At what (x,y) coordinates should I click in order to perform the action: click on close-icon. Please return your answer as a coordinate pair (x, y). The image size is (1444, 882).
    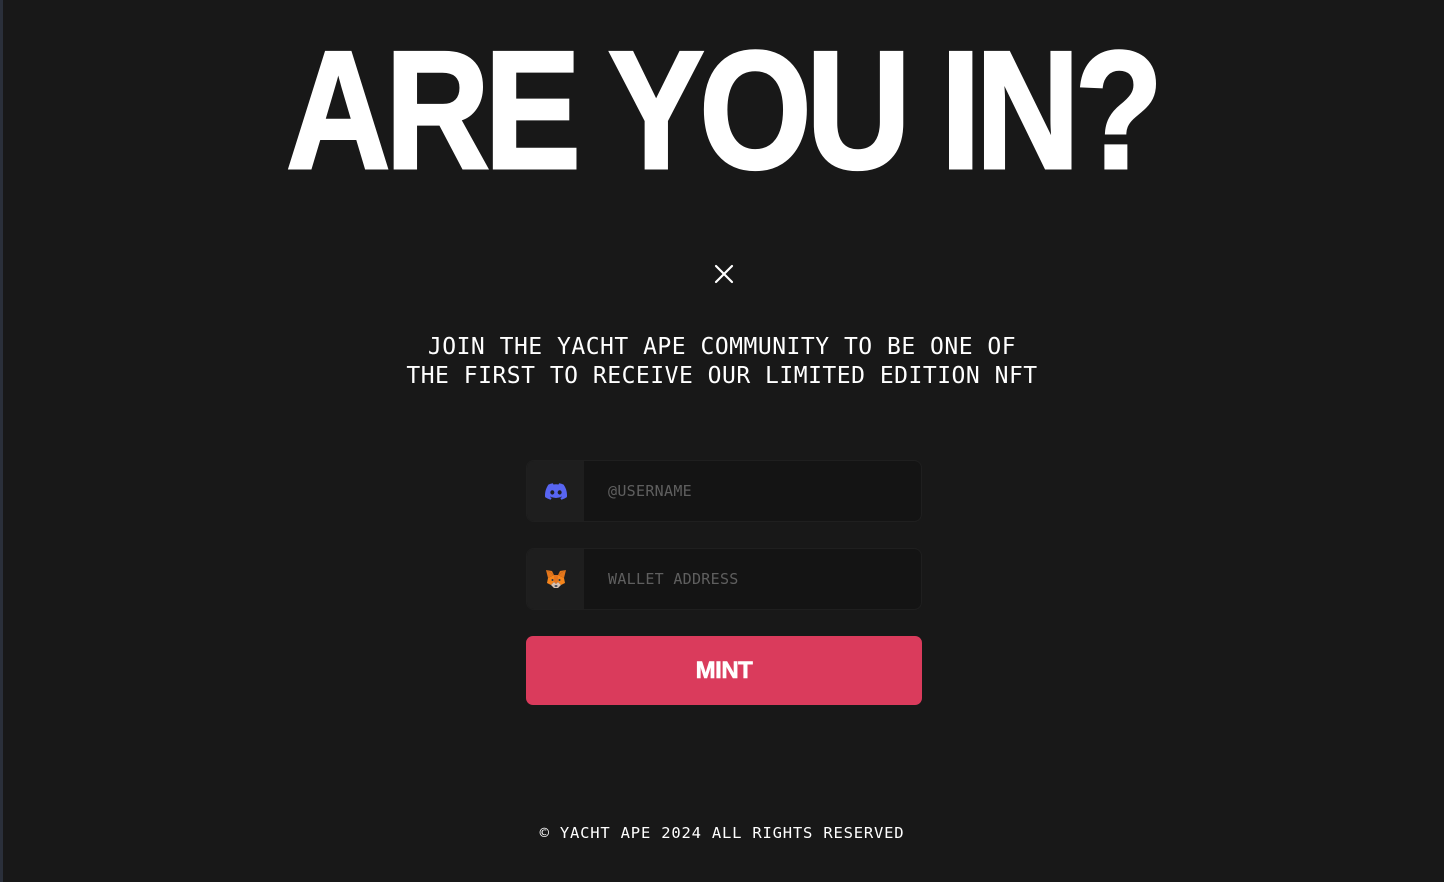
    Looking at the image, I should click on (724, 274).